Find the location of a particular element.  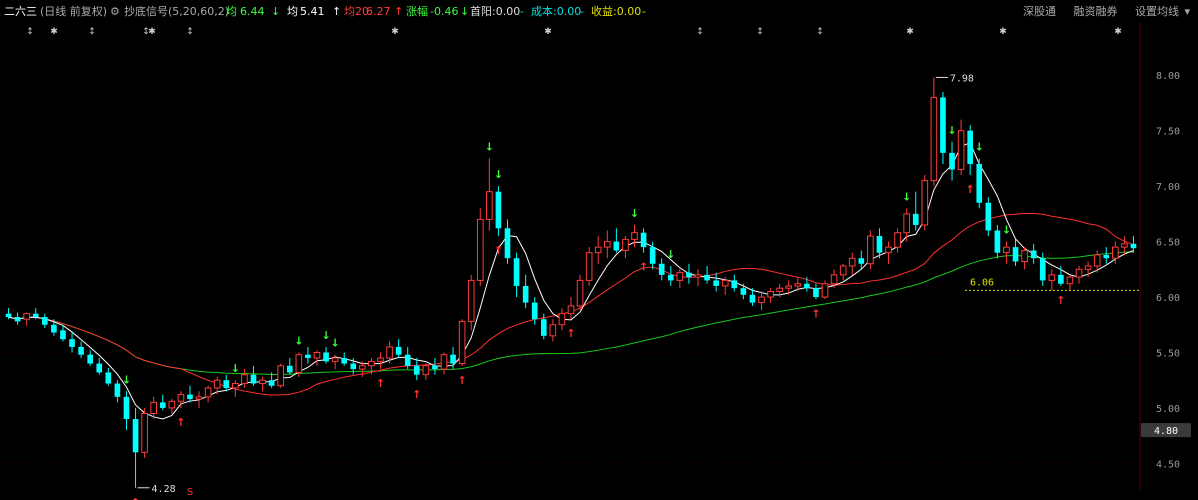

s-mark: S is located at coordinates (190, 492).